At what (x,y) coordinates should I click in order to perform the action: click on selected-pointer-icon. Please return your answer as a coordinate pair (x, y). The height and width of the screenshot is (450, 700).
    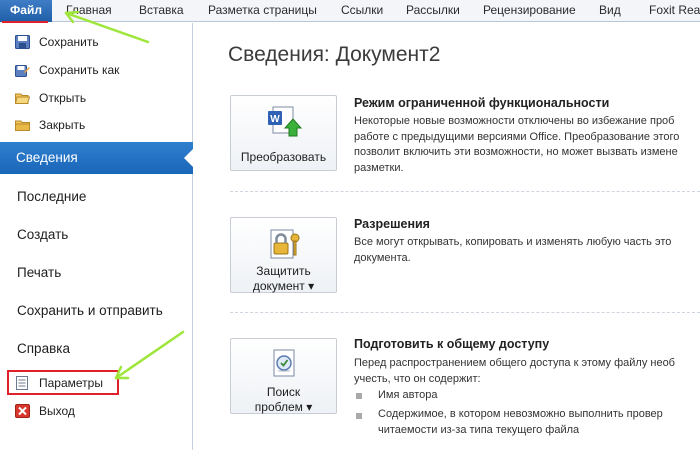
    Looking at the image, I should click on (189, 158).